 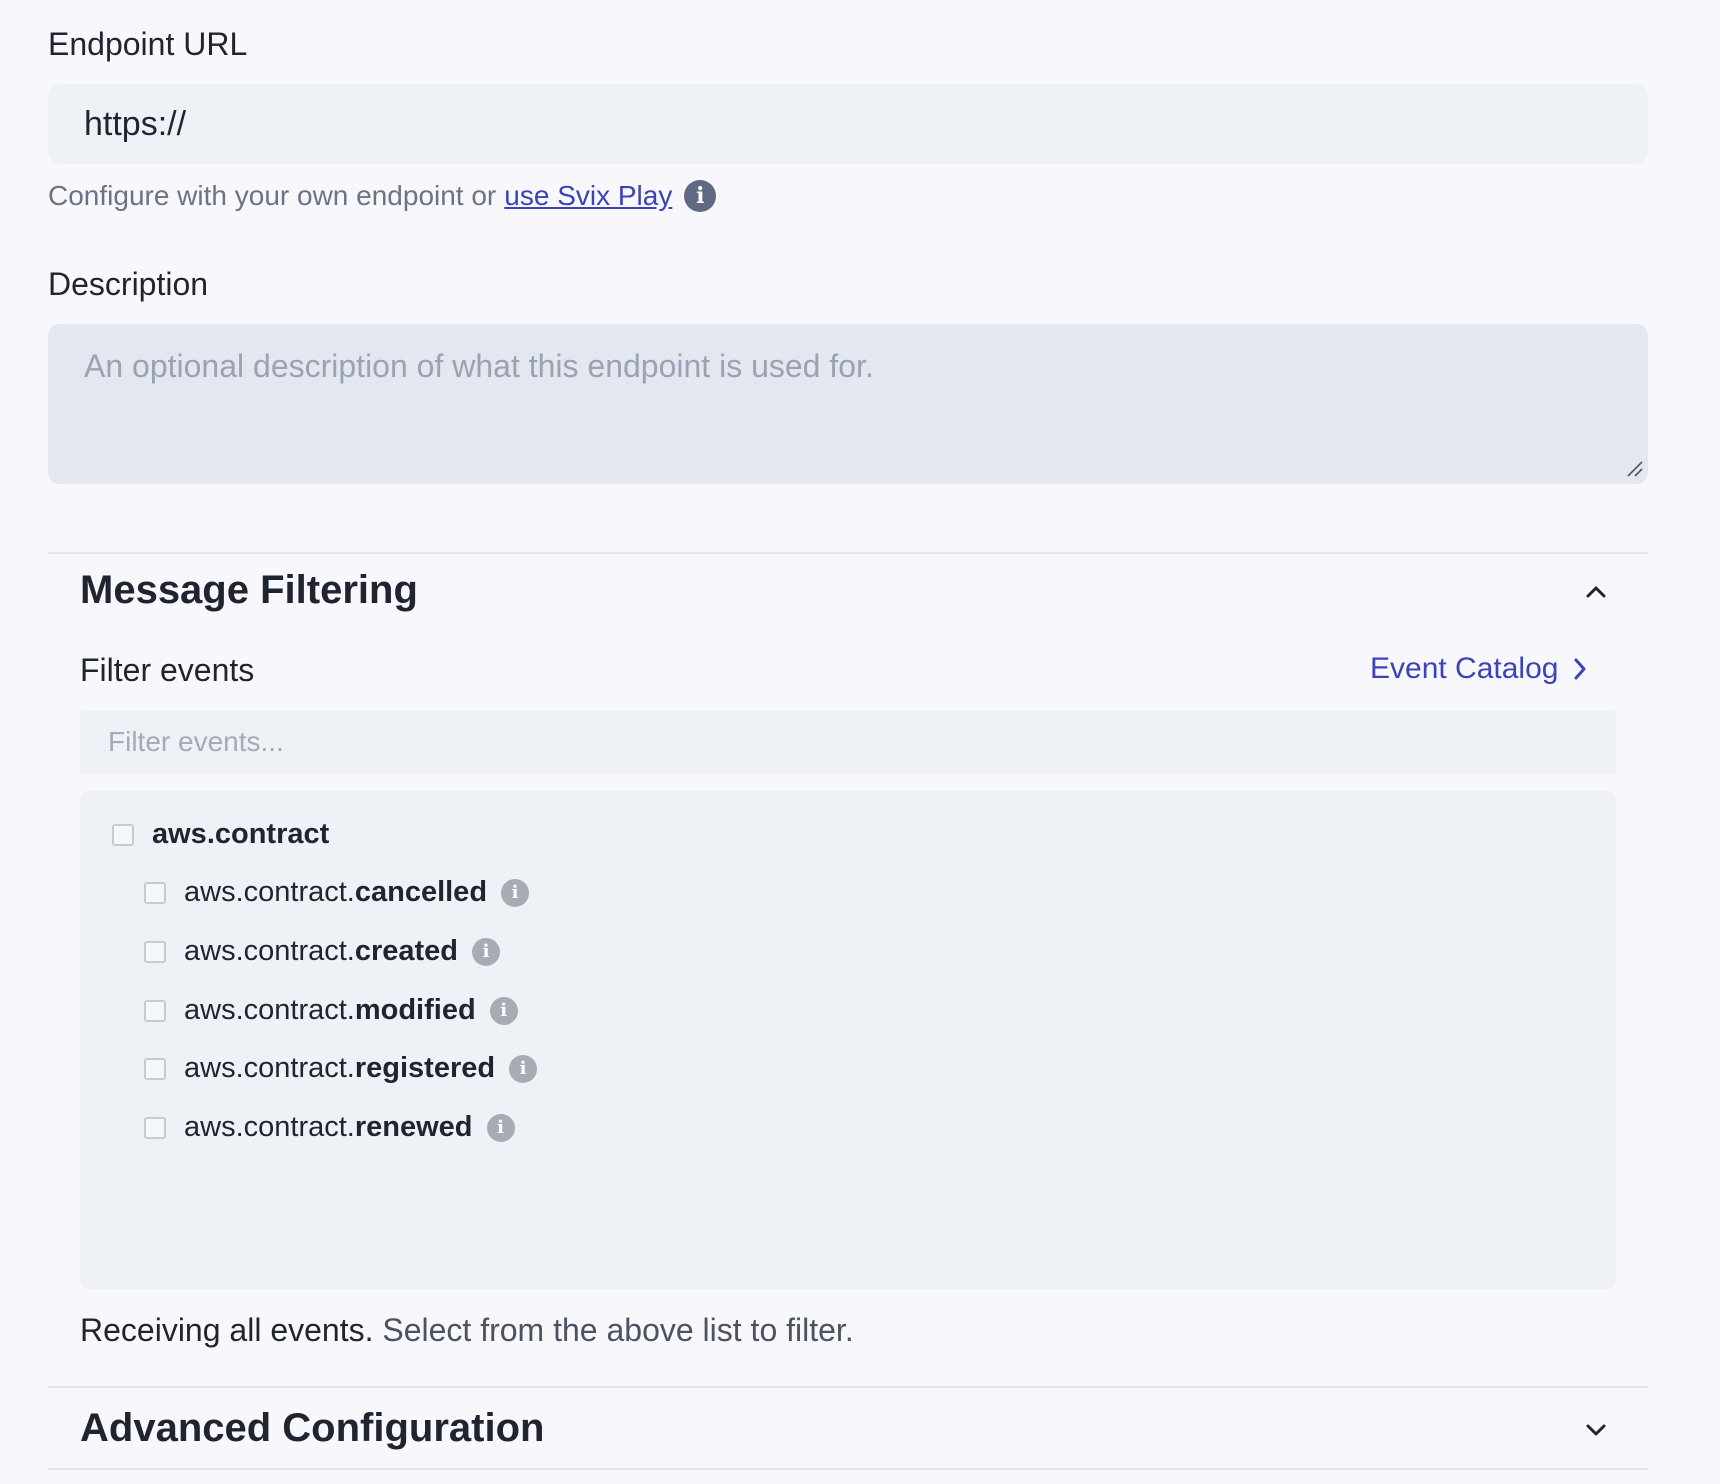 What do you see at coordinates (1635, 469) in the screenshot?
I see `resize-grip-icon` at bounding box center [1635, 469].